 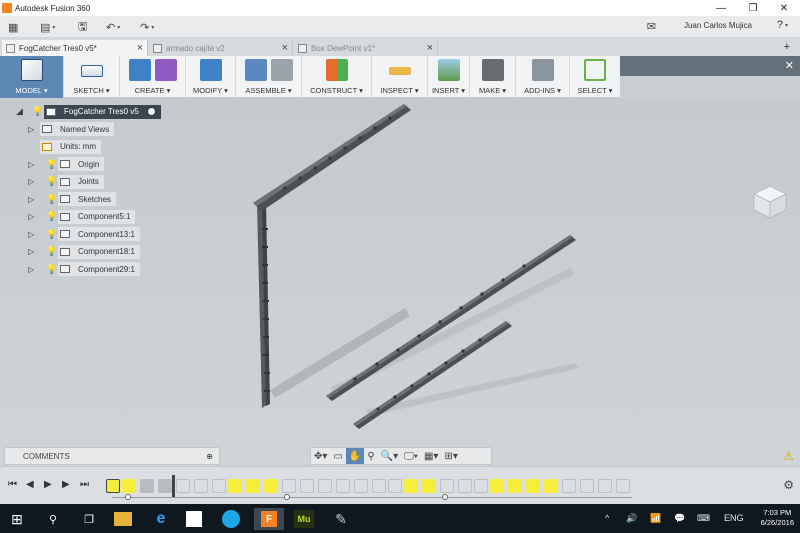 I want to click on tree-item-component18: ▷ 💡 Component18:1, so click(x=99, y=252).